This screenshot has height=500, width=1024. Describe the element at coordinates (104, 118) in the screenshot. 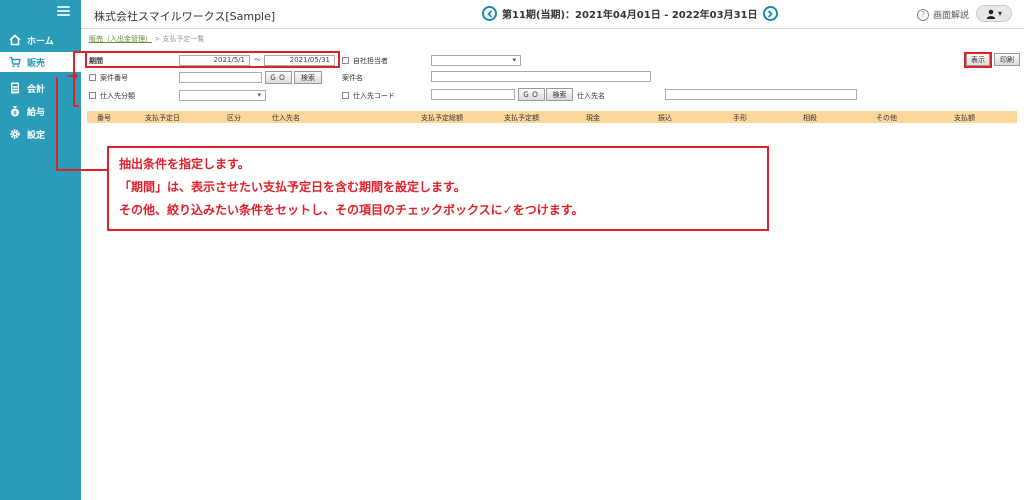

I see `column-header: 番号` at that location.